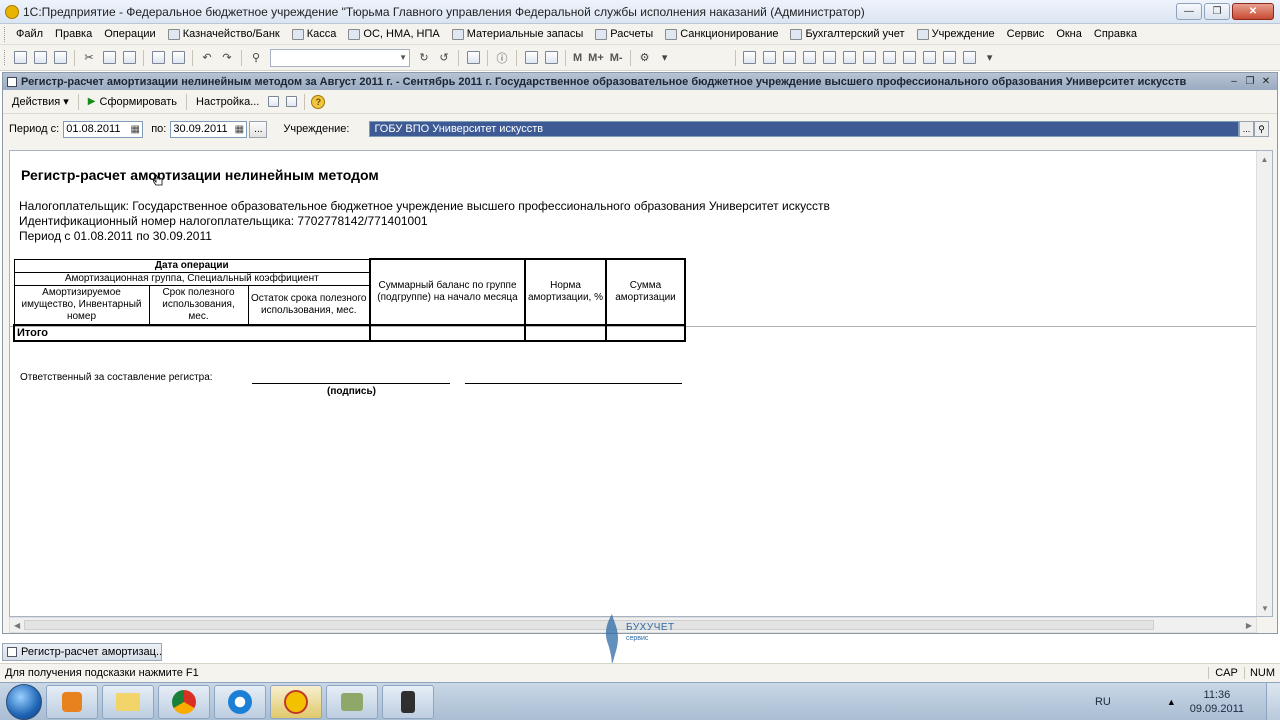  I want to click on journal-icon, so click(750, 58).